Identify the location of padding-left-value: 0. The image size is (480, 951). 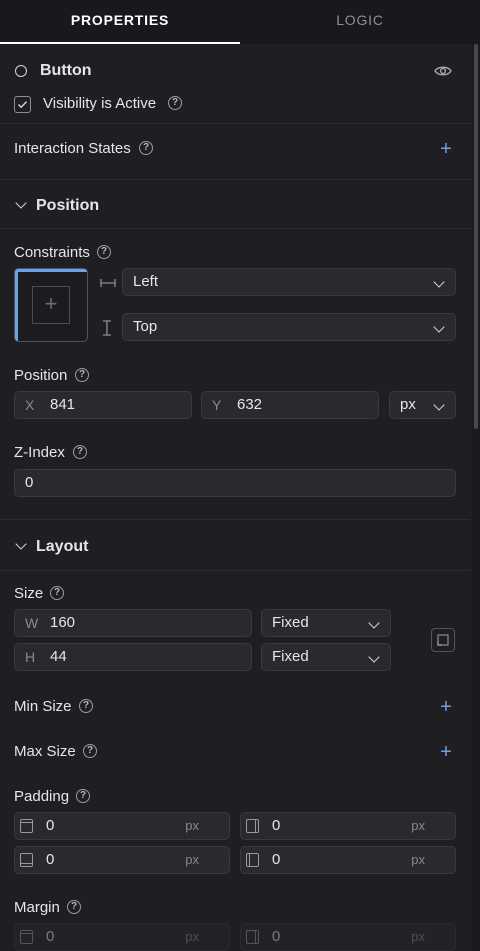
(276, 859).